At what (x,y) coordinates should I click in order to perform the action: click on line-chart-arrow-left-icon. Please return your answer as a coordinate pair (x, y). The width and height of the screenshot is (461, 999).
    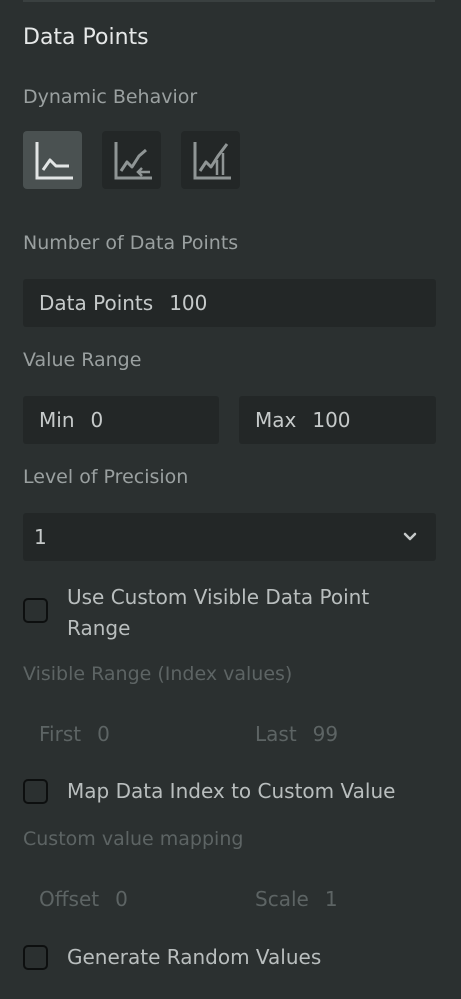
    Looking at the image, I should click on (133, 161).